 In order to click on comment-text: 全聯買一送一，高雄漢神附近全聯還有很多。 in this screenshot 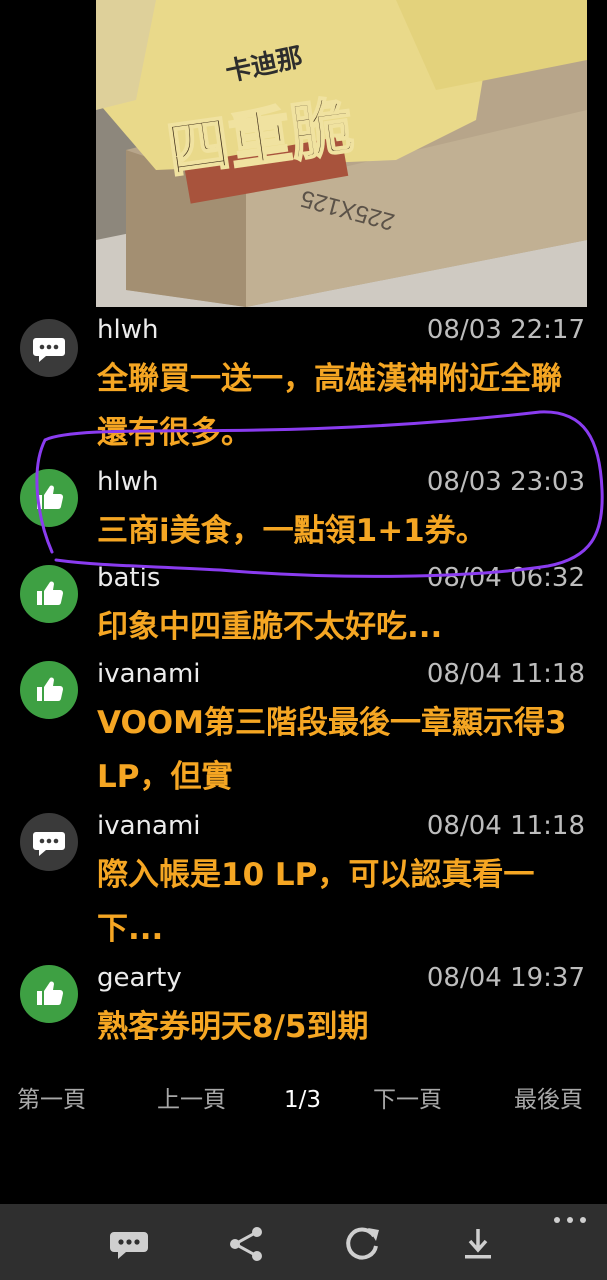, I will do `click(329, 406)`.